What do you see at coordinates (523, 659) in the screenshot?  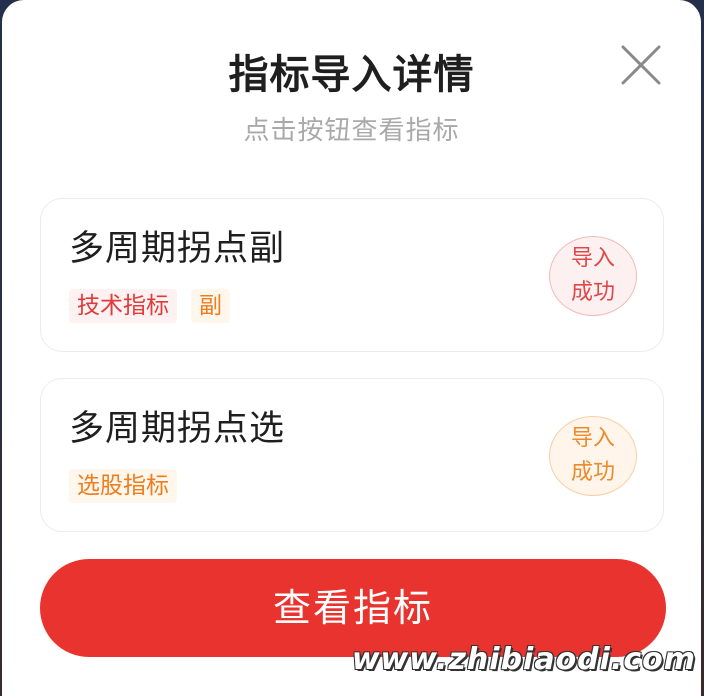 I see `watermark: www.zhibiaodi.com` at bounding box center [523, 659].